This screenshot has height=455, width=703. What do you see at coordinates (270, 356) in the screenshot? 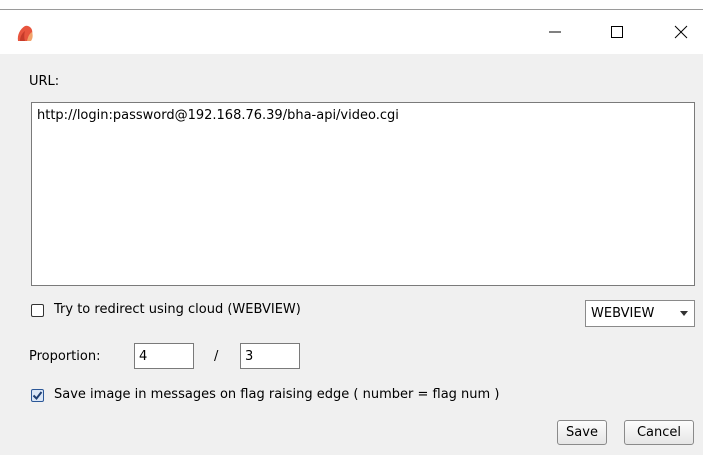
I see `proportion-denominator-input` at bounding box center [270, 356].